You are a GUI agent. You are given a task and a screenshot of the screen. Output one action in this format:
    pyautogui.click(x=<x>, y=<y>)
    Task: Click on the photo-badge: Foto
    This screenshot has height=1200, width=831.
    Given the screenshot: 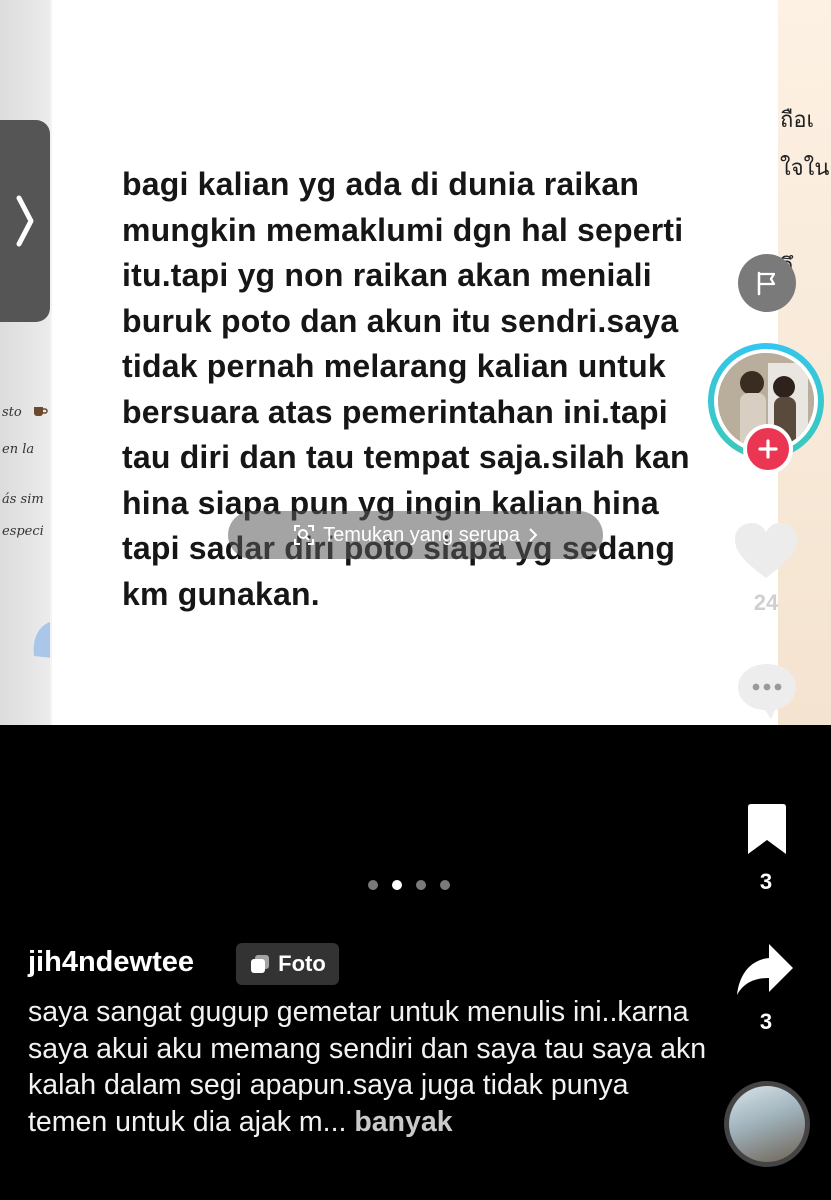 What is the action you would take?
    pyautogui.click(x=287, y=964)
    